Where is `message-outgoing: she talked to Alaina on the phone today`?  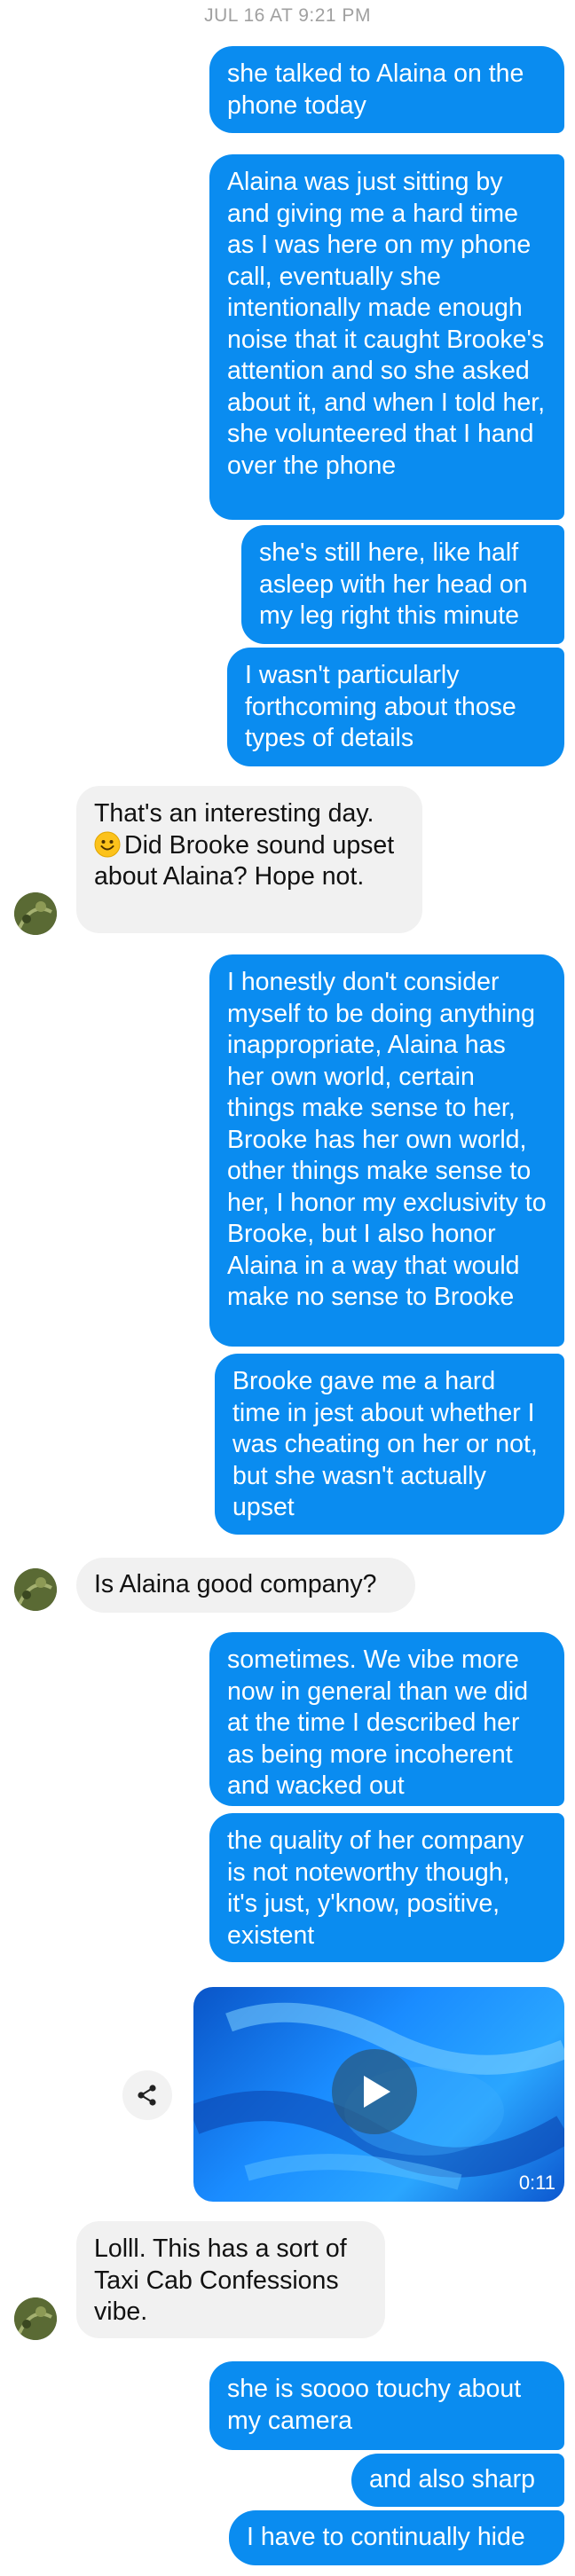
message-outgoing: she talked to Alaina on the phone today is located at coordinates (386, 89).